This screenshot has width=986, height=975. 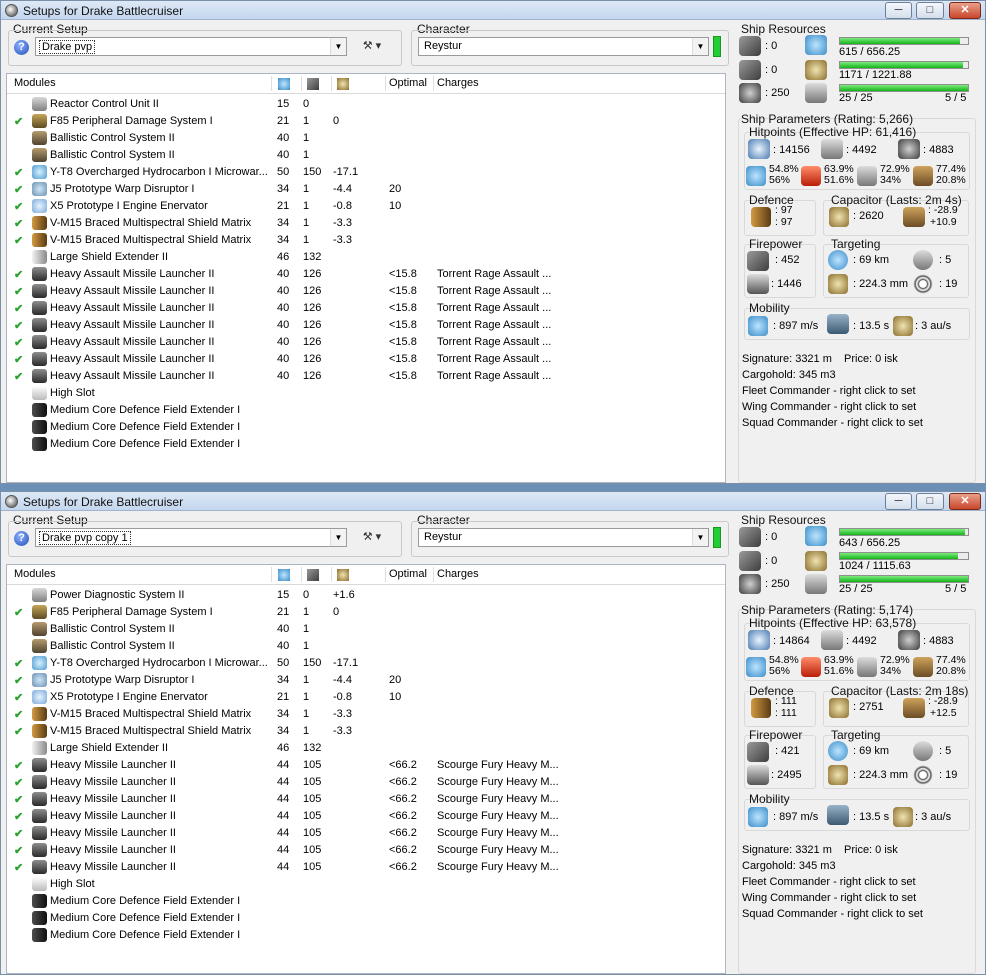 I want to click on shield-matrix-icon, so click(x=39, y=731).